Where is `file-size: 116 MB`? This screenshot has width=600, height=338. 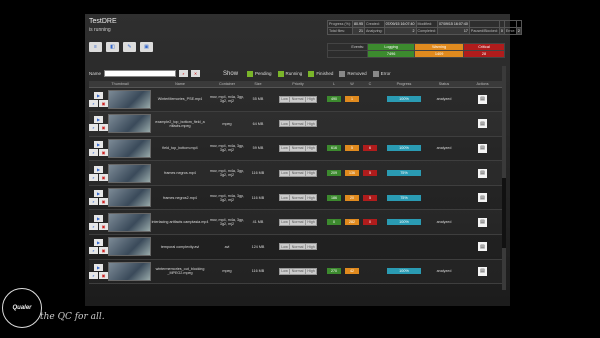
file-size: 116 MB is located at coordinates (258, 198).